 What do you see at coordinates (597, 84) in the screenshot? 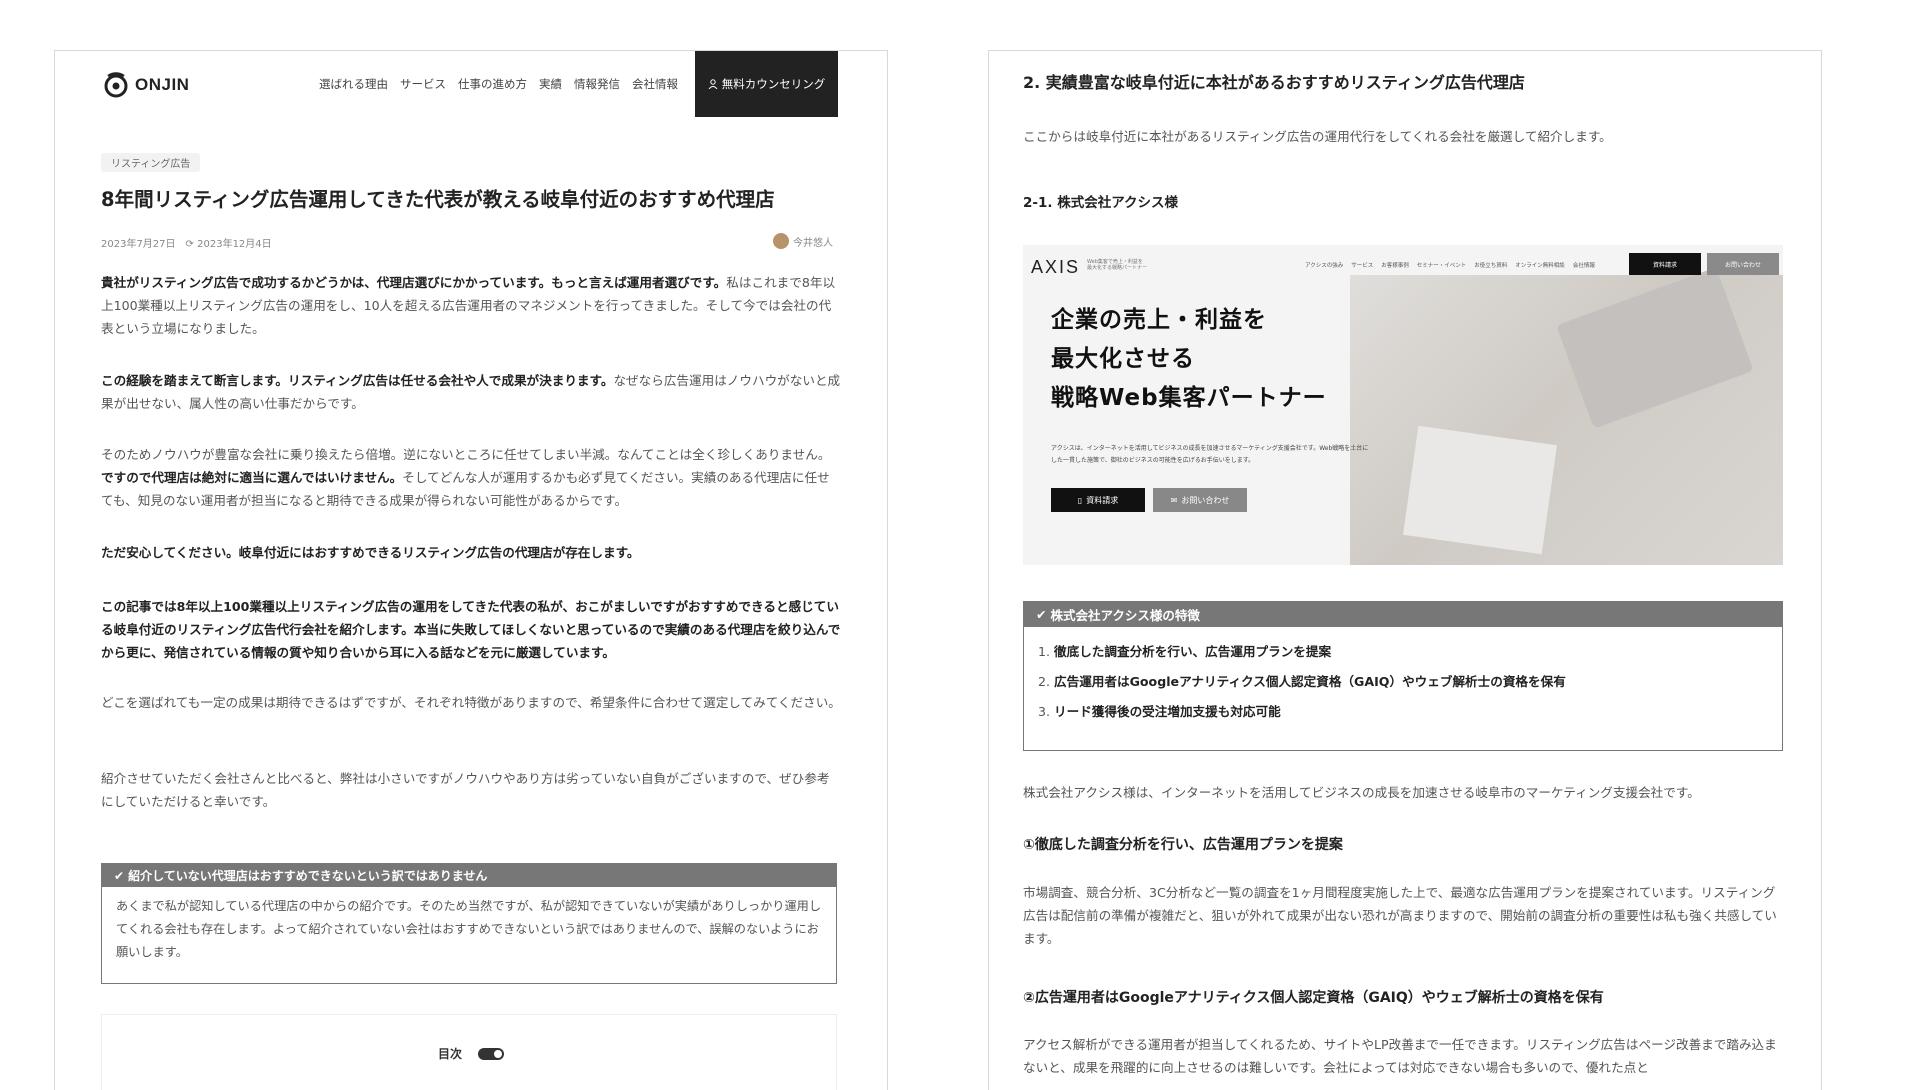
I see `nav-item-blog: 情報発信` at bounding box center [597, 84].